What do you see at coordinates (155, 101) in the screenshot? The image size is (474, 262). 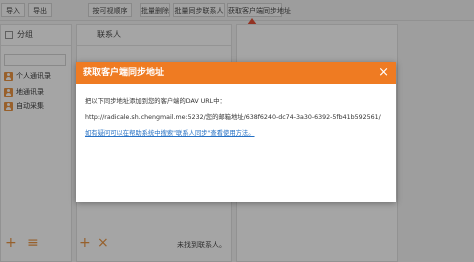 I see `dialog-intro-text: 把以下同步地址添加到您的客户端的DAV URL中：` at bounding box center [155, 101].